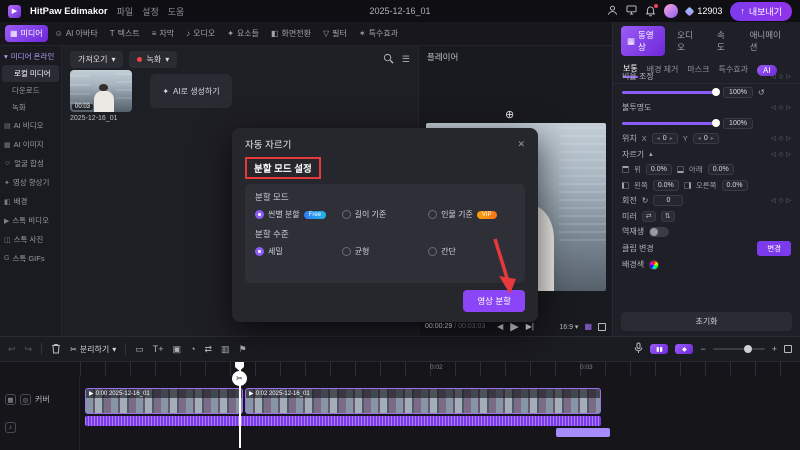 The image size is (800, 450). What do you see at coordinates (191, 91) in the screenshot?
I see `ai-generate-button: ✦ AI로 생성하기` at bounding box center [191, 91].